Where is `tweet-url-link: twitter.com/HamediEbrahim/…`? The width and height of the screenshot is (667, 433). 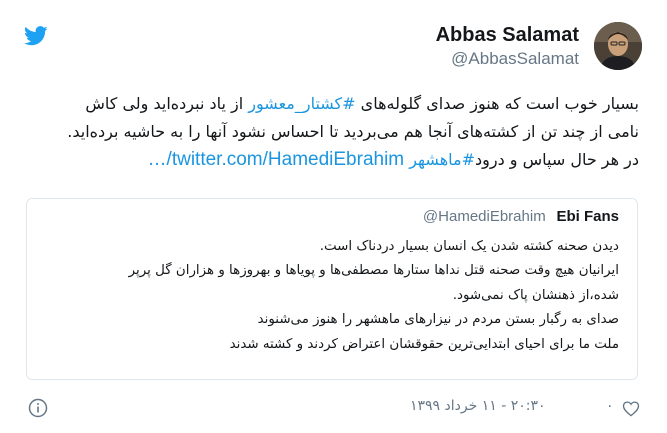
tweet-url-link: twitter.com/HamediEbrahim/… is located at coordinates (276, 159).